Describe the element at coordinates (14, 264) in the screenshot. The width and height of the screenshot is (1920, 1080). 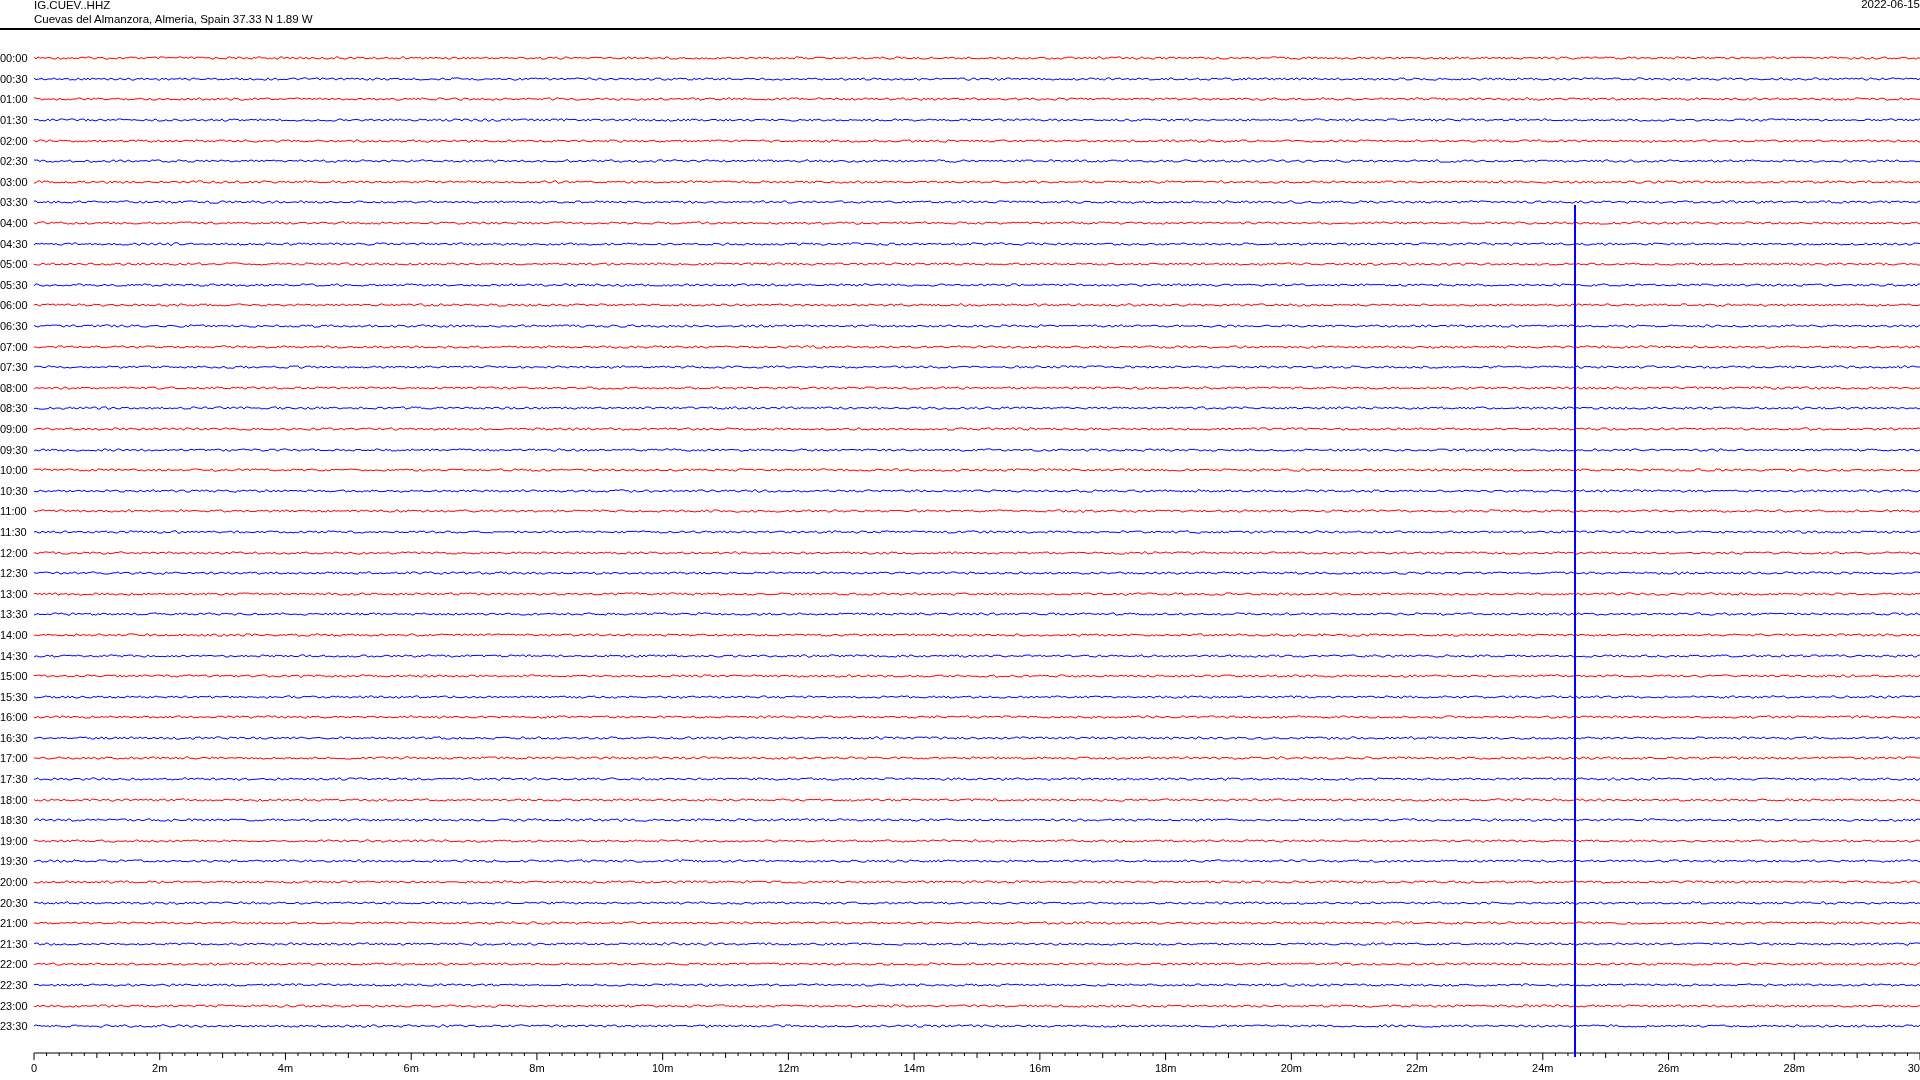
I see `time-label: 05:00` at that location.